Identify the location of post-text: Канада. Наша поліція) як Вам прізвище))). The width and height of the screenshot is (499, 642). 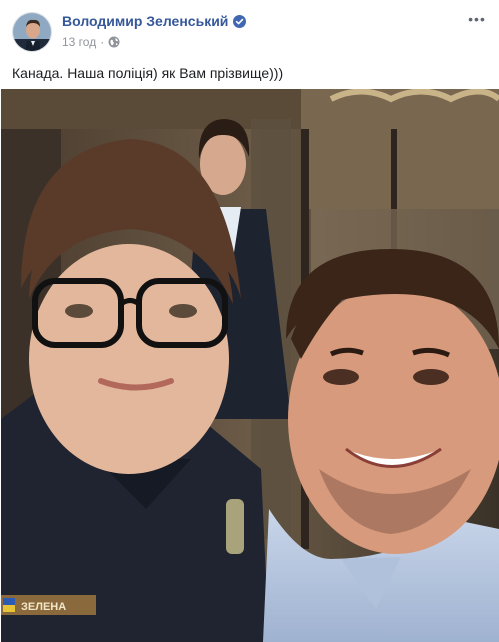
(148, 73).